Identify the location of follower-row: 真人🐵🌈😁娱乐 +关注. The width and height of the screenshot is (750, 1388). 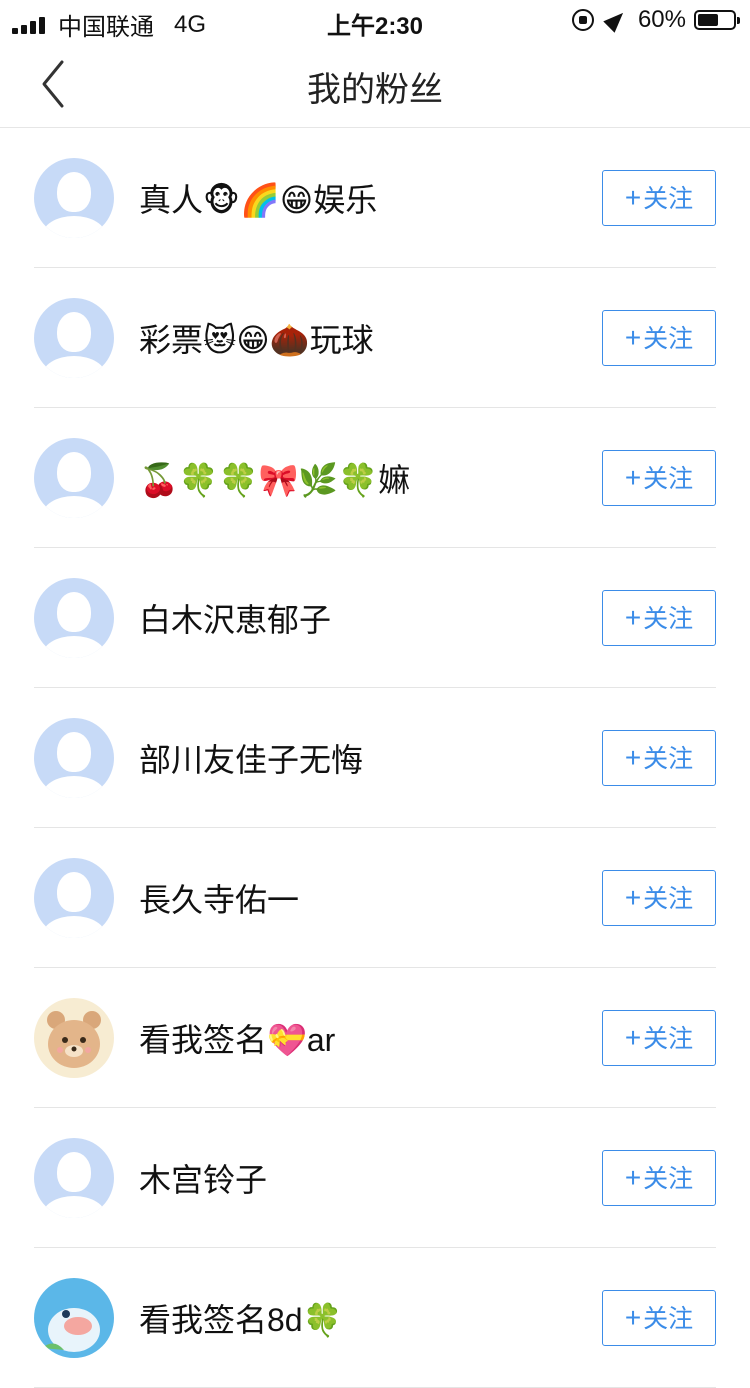
(375, 198).